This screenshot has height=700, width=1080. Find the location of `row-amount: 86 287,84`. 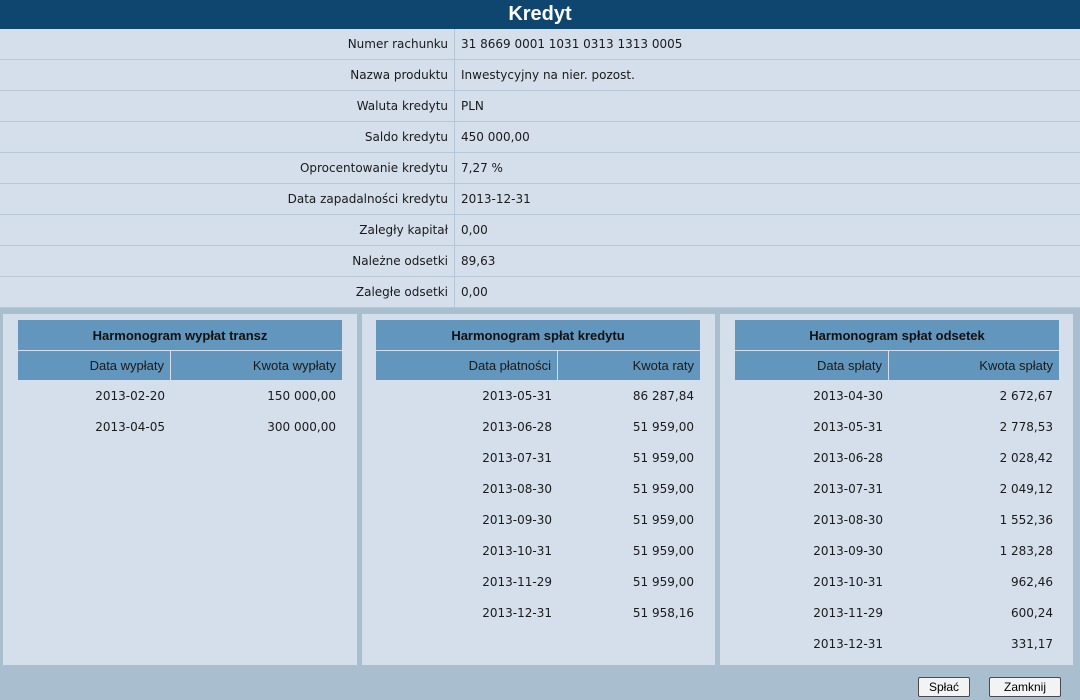

row-amount: 86 287,84 is located at coordinates (663, 396).